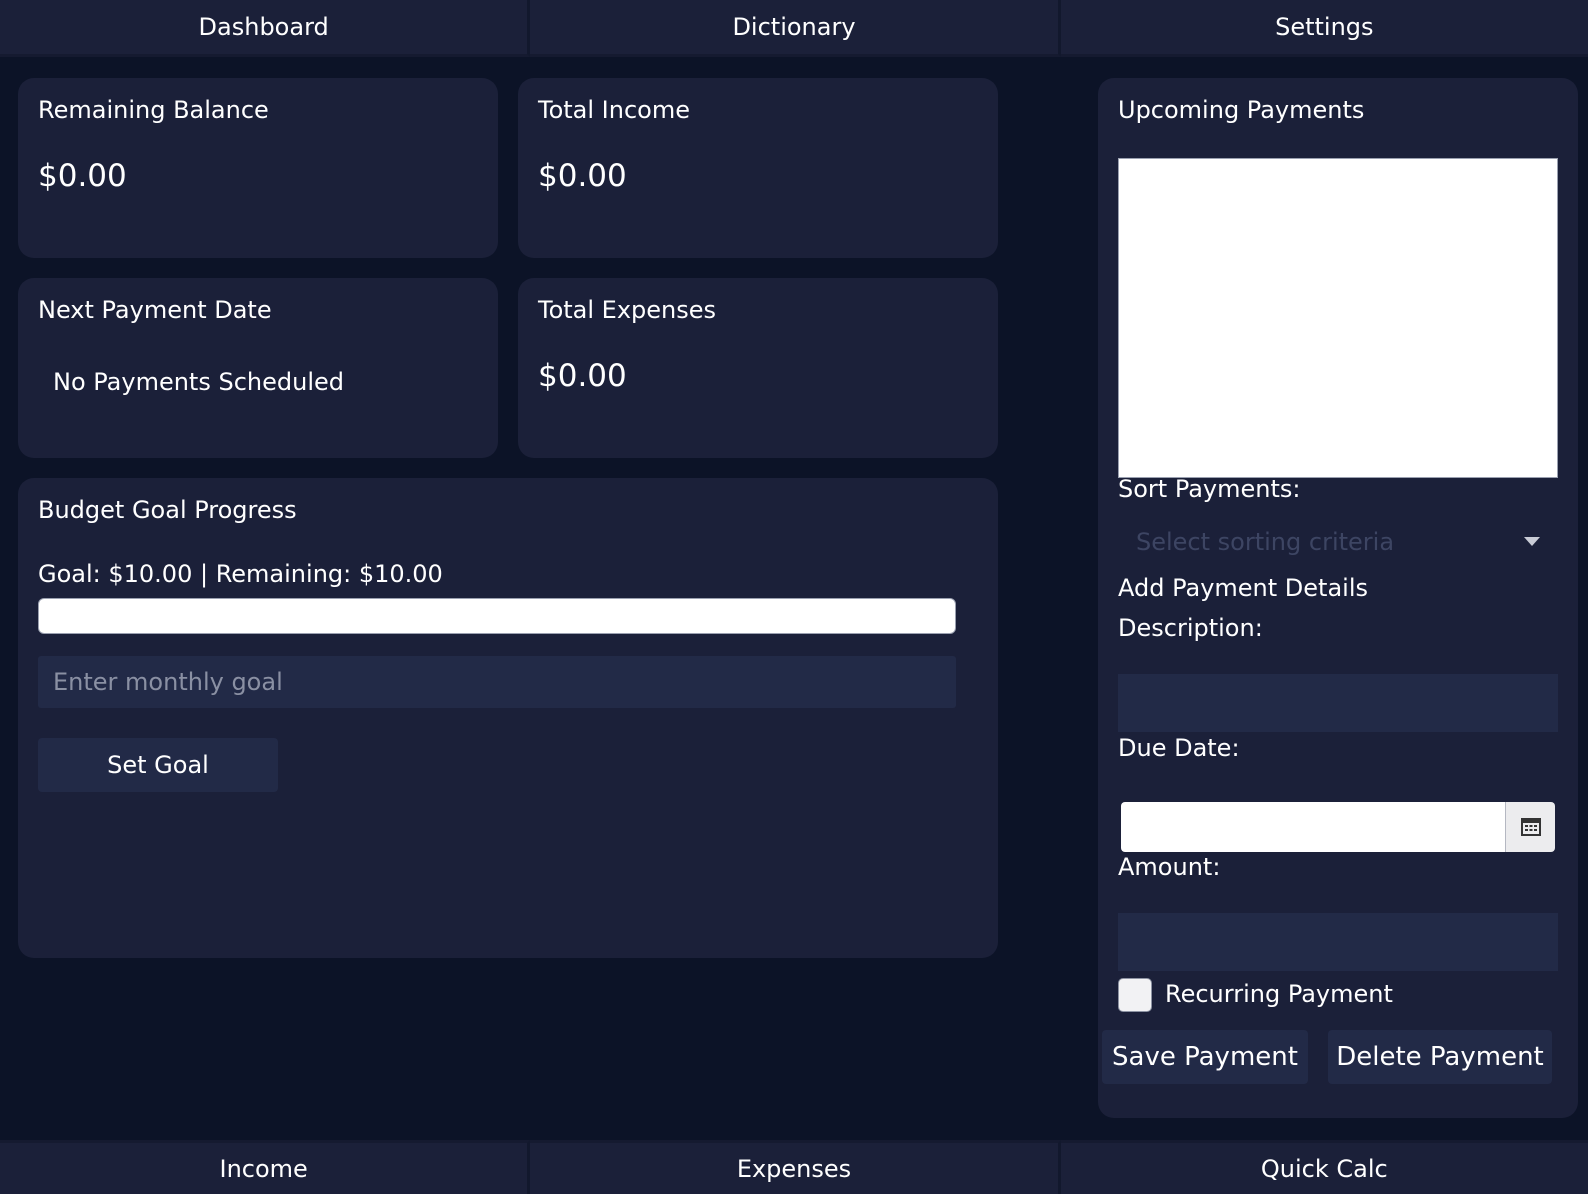 The width and height of the screenshot is (1588, 1194). Describe the element at coordinates (1338, 318) in the screenshot. I see `payments-list` at that location.